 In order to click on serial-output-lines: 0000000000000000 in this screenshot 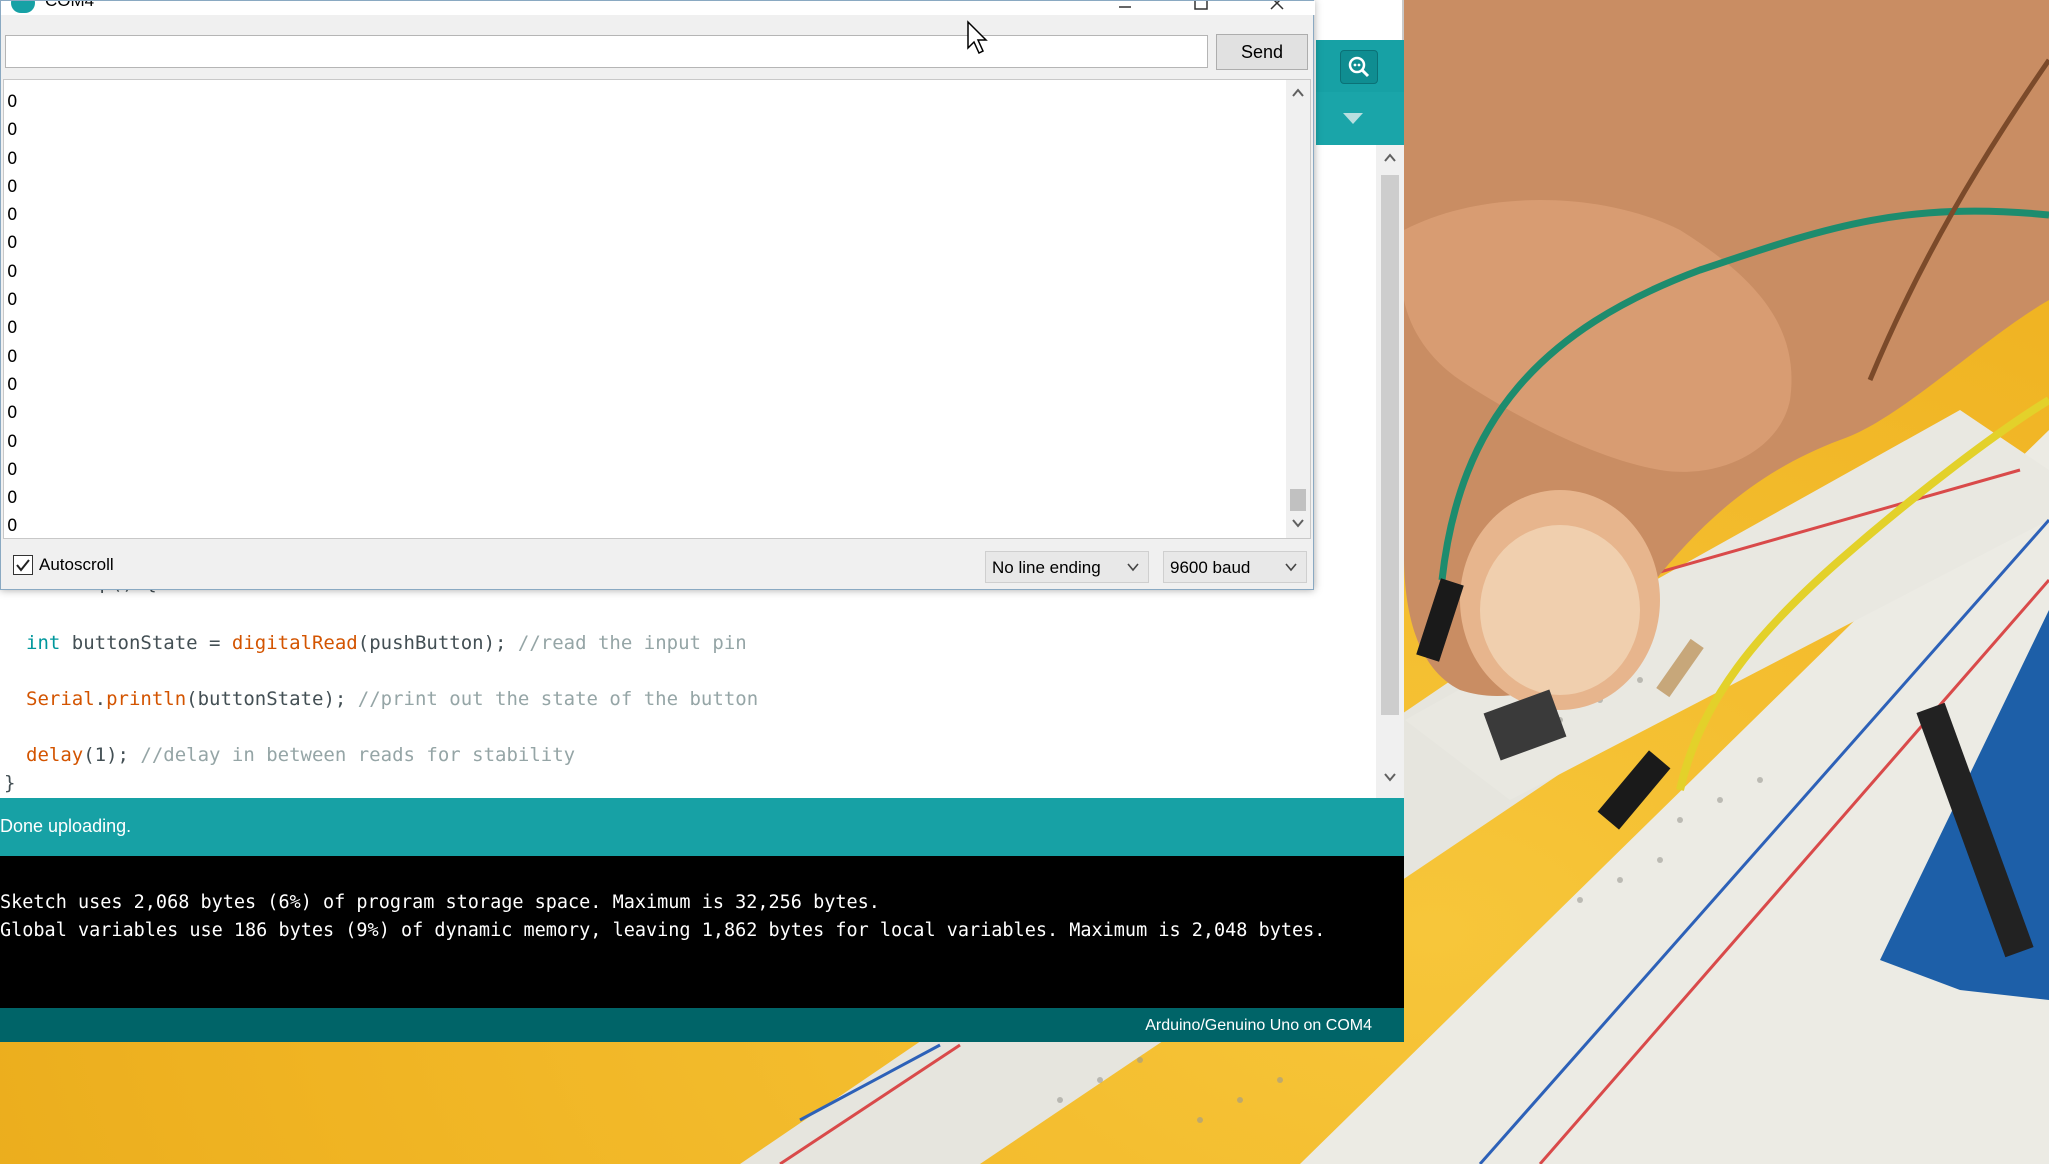, I will do `click(12, 318)`.